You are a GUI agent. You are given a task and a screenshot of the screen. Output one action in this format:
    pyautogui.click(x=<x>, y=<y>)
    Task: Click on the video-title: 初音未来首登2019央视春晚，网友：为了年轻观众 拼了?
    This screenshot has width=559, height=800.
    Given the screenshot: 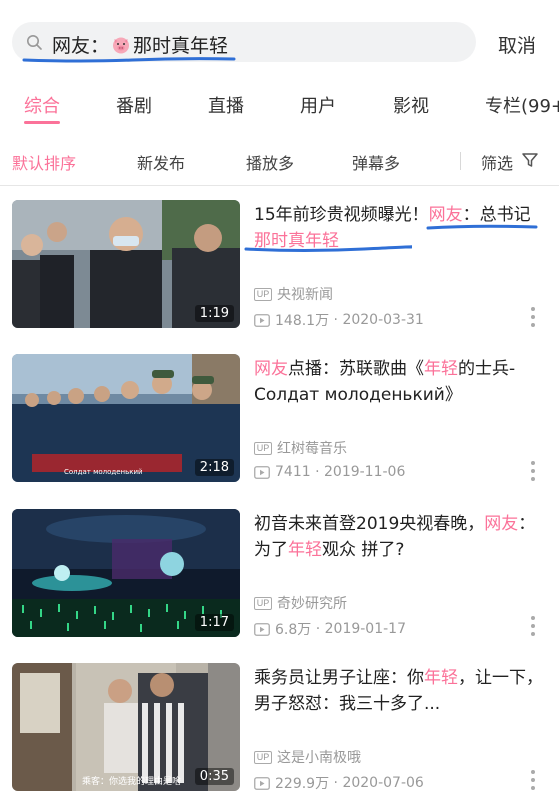 What is the action you would take?
    pyautogui.click(x=399, y=537)
    